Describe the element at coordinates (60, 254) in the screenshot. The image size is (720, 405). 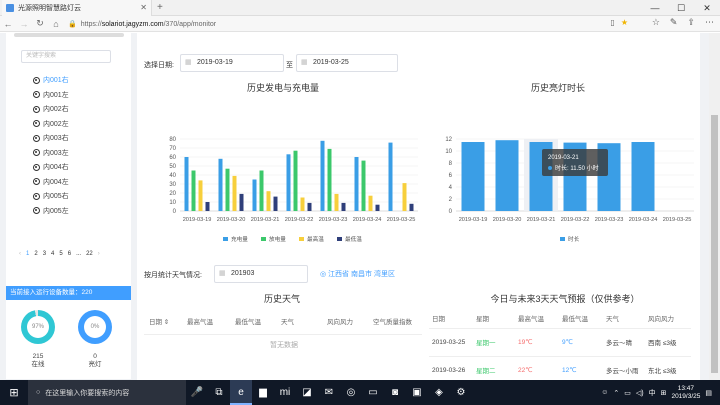
I see `page-number: 5` at that location.